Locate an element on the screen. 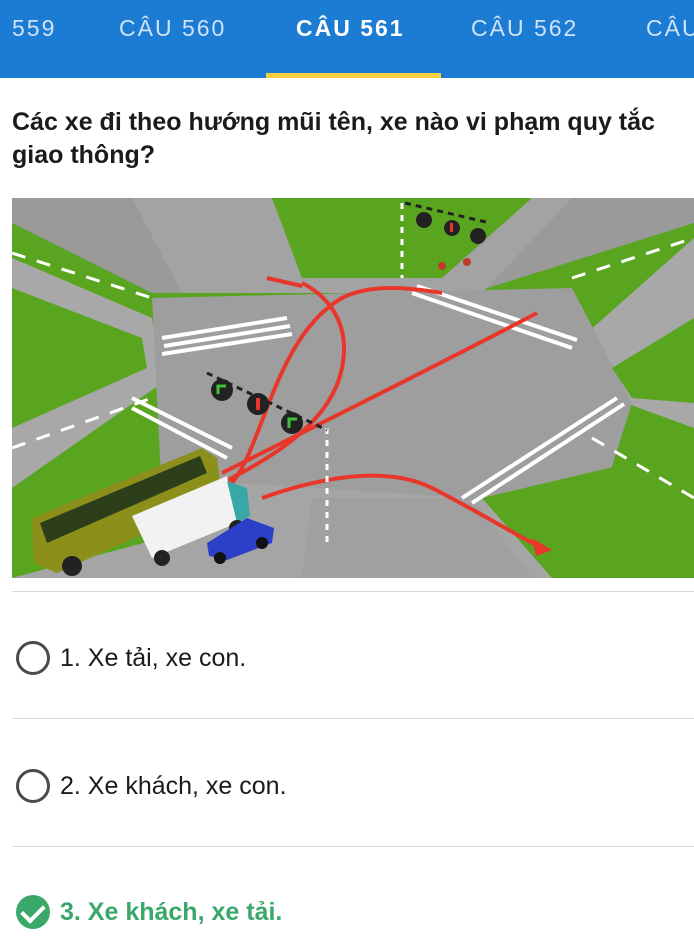  answer-option-1: 1. Xe tải, xe con. is located at coordinates (351, 658).